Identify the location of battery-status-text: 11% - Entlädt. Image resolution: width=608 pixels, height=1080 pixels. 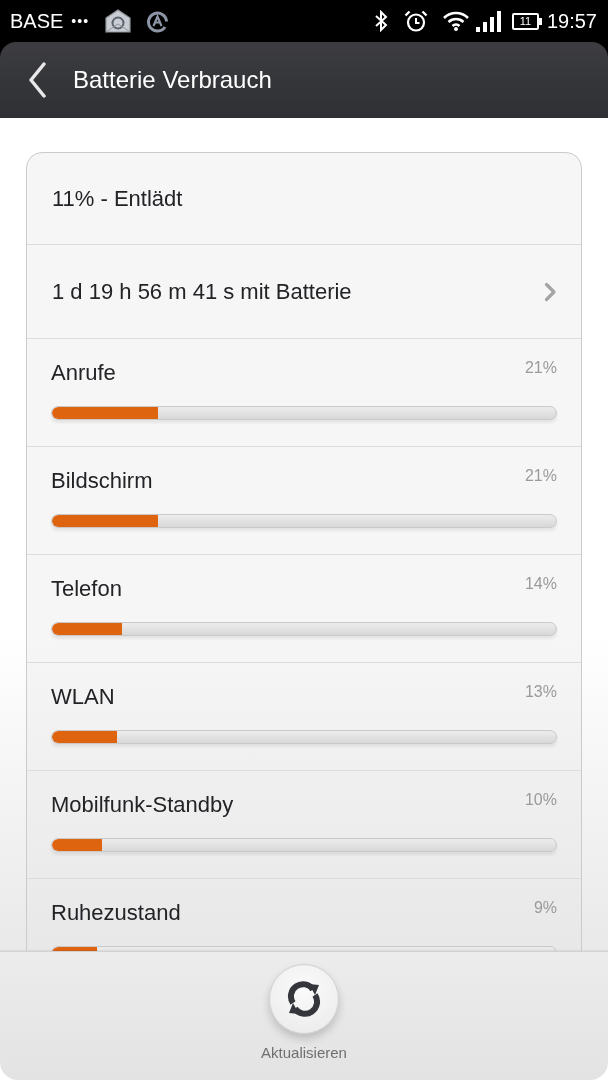
(117, 198).